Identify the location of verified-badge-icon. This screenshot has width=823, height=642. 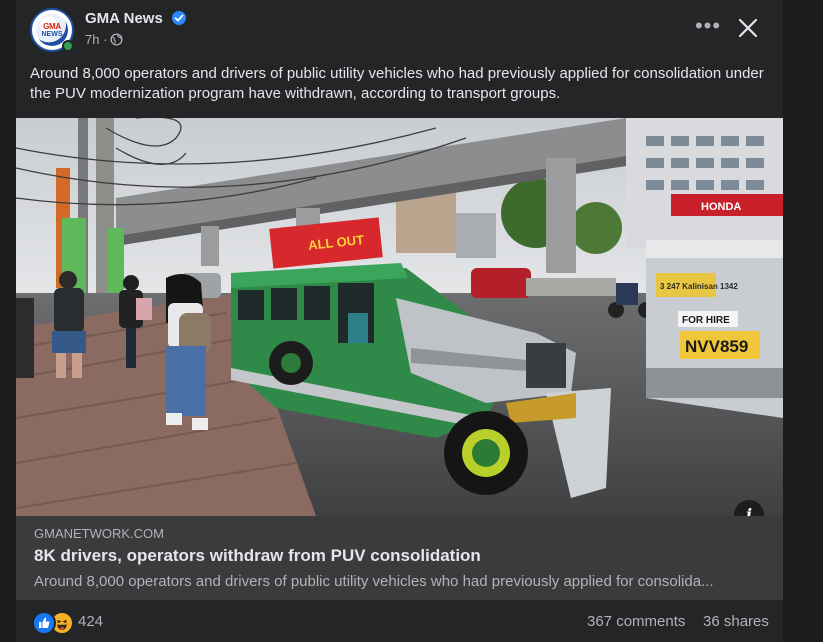
(179, 18).